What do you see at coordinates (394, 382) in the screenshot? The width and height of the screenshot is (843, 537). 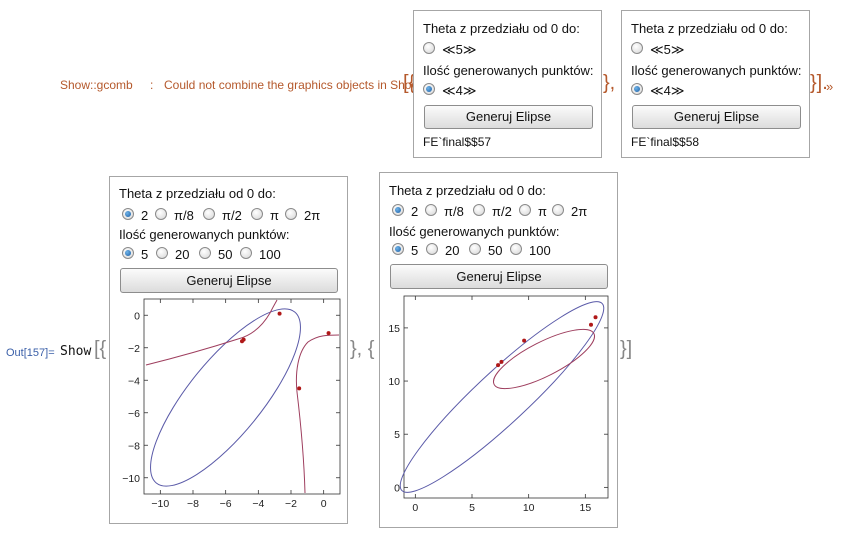 I see `y-tick-label: 10` at bounding box center [394, 382].